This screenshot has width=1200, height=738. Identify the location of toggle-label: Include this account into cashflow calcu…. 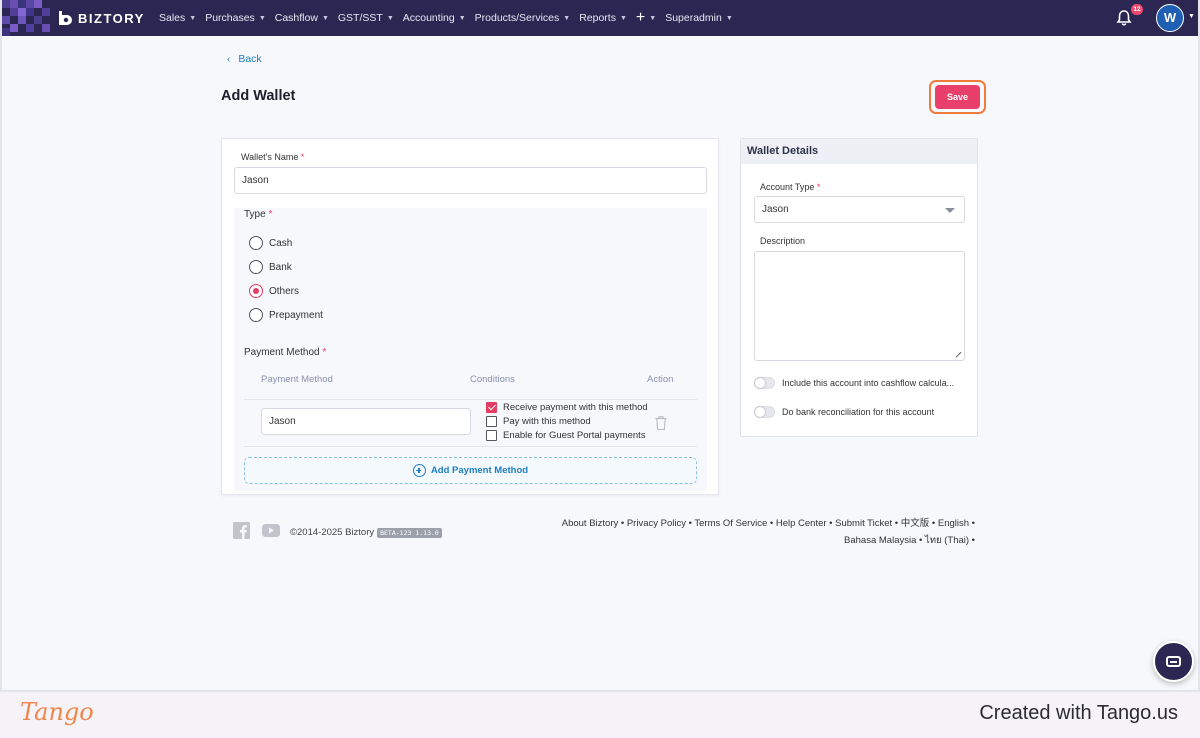
(868, 383).